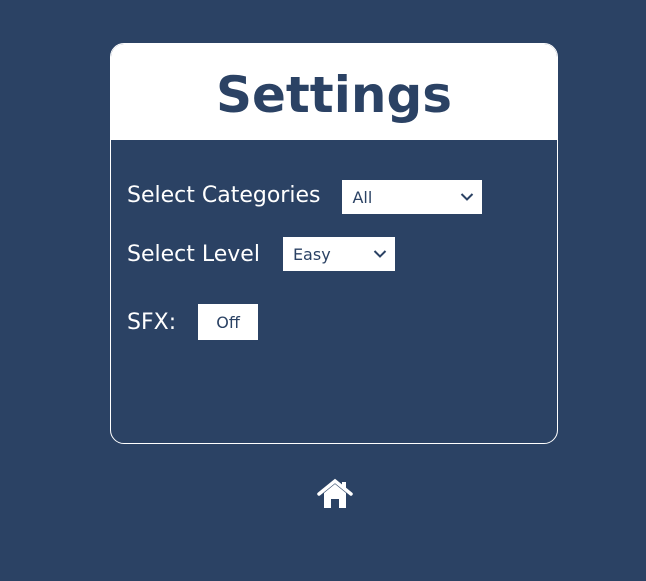 The height and width of the screenshot is (581, 646). I want to click on category-label: Select Categories, so click(224, 195).